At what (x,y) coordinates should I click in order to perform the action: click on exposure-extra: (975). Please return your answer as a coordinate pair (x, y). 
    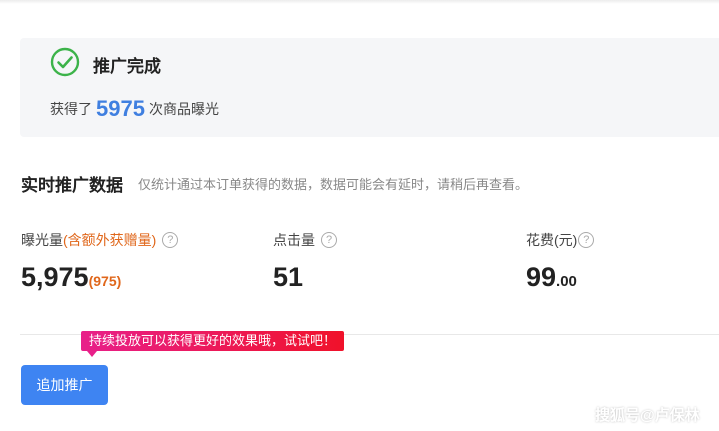
    Looking at the image, I should click on (105, 281).